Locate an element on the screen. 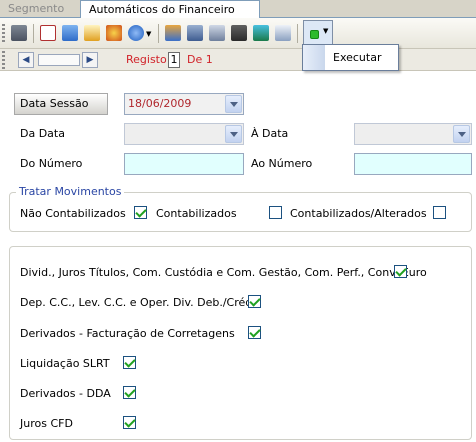  navbar-grip is located at coordinates (3, 60).